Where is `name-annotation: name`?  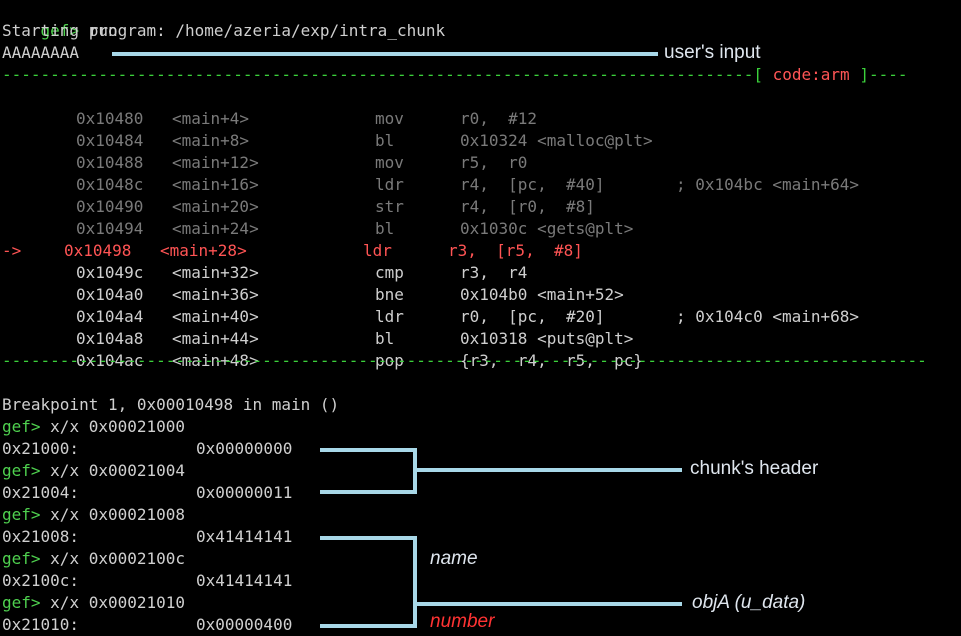 name-annotation: name is located at coordinates (454, 558).